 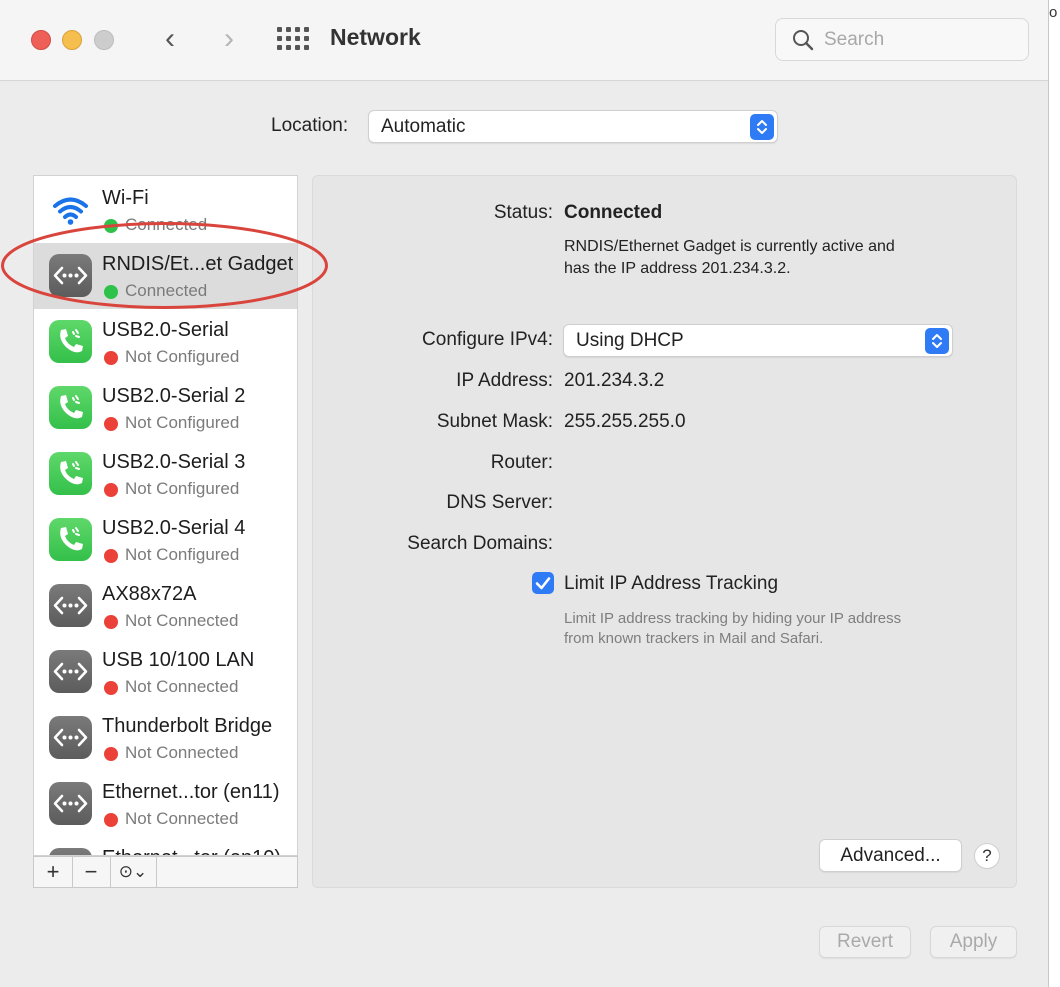 I want to click on service-name: USB2.0-Serial, so click(x=165, y=330).